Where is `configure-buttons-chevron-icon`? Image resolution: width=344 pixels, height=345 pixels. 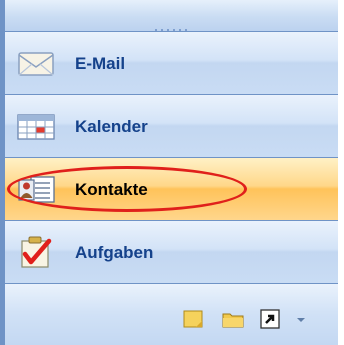
configure-buttons-chevron-icon is located at coordinates (301, 319).